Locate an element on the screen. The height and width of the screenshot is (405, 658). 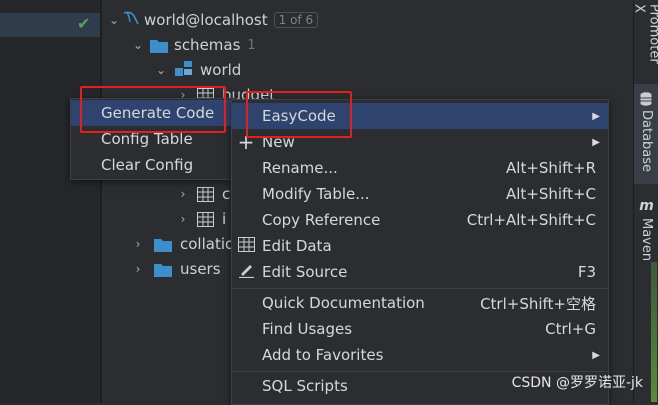
menu-item-shortcut: Ctrl+Shift+空格 is located at coordinates (538, 303).